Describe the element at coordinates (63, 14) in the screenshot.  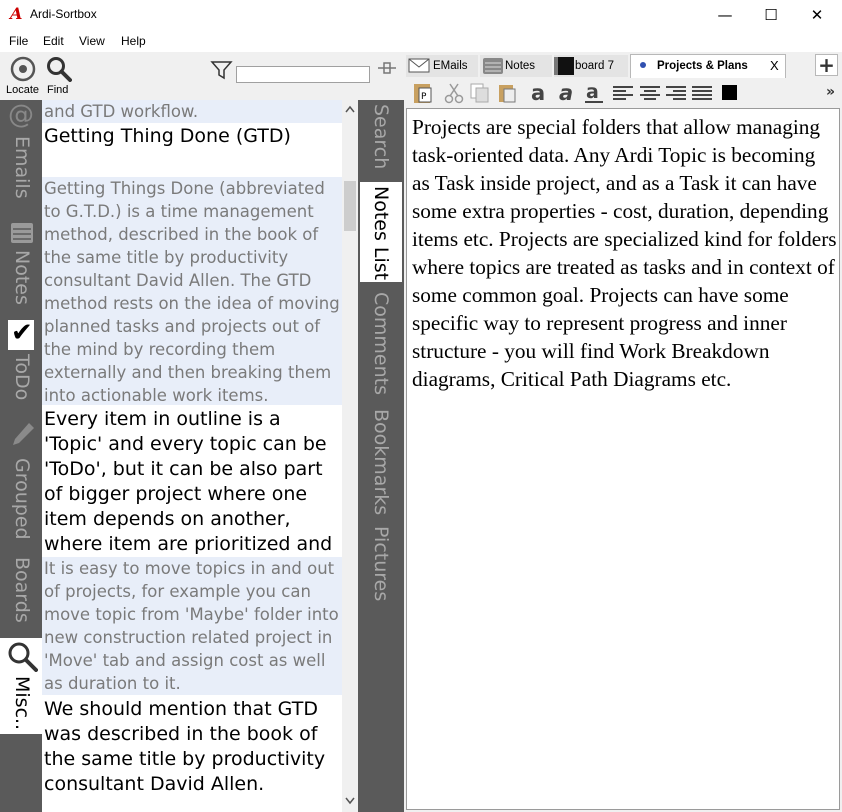
I see `window-title: Ardi-Sortbox` at that location.